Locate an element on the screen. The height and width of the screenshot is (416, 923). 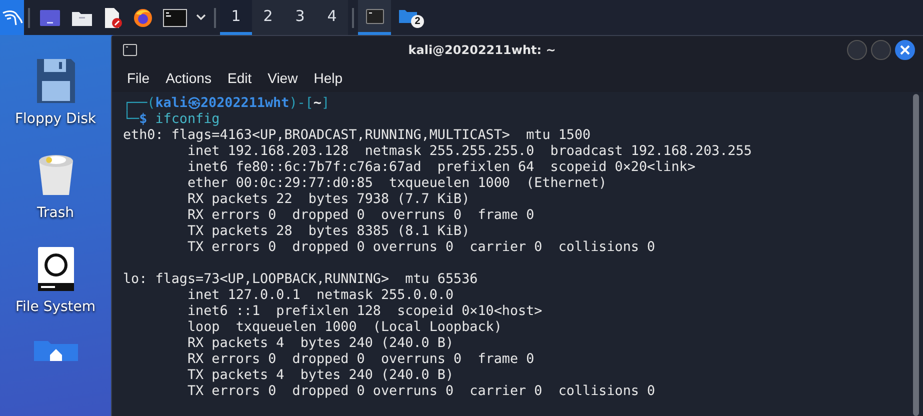
workspace-button: 3 is located at coordinates (300, 17).